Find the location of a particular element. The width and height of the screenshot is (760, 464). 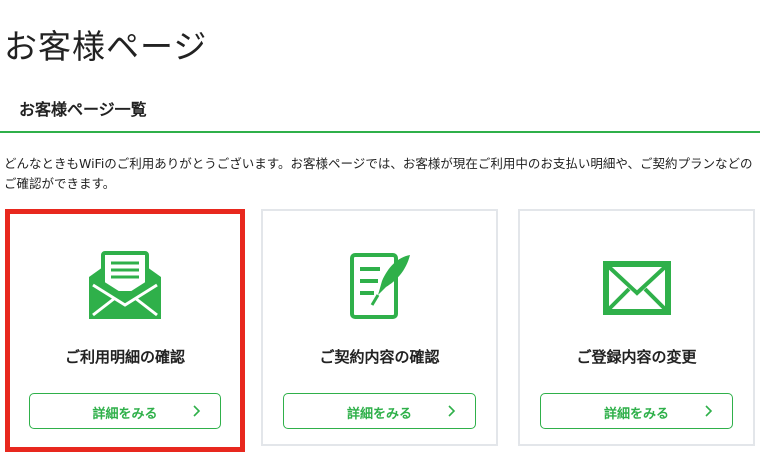

section-divider is located at coordinates (380, 132).